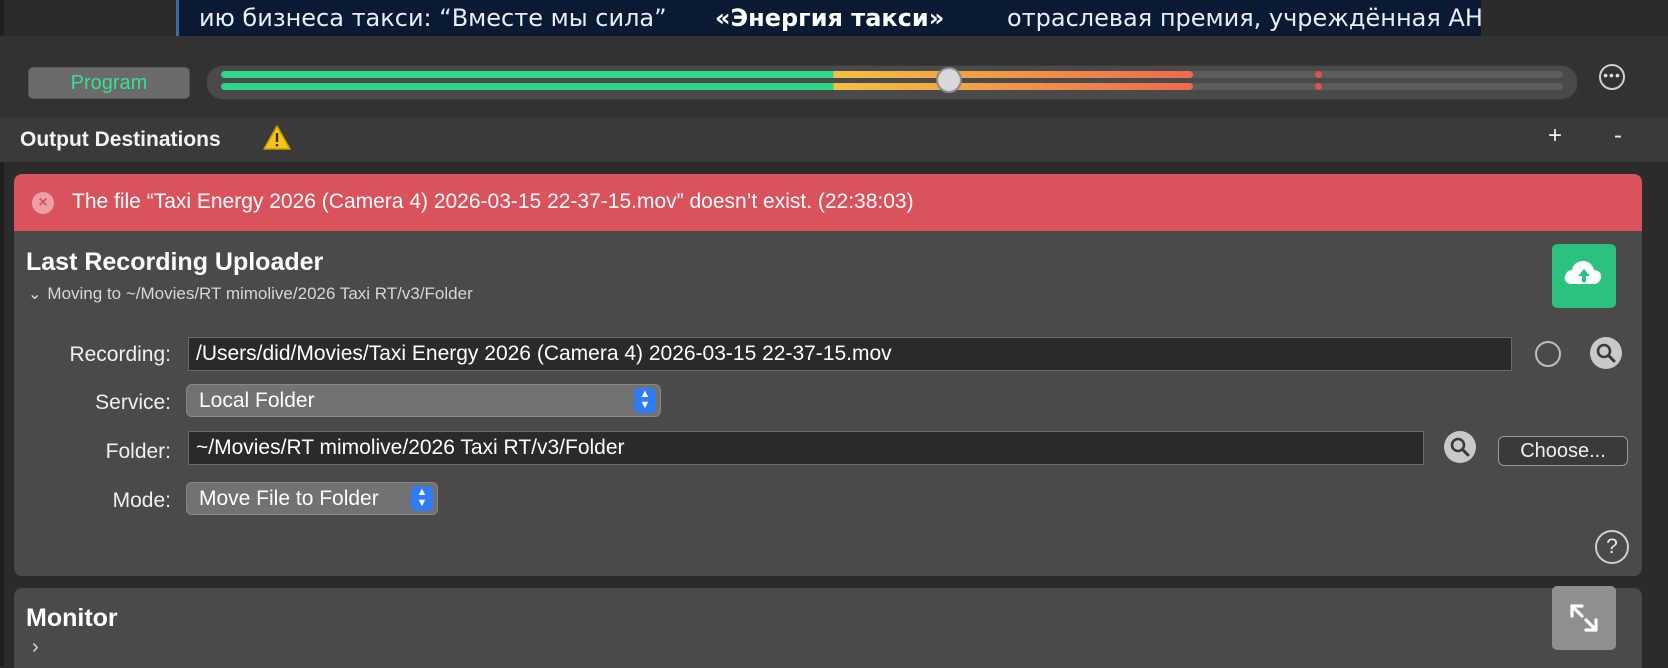  I want to click on service-select: Local Folder ▲ ▼, so click(423, 400).